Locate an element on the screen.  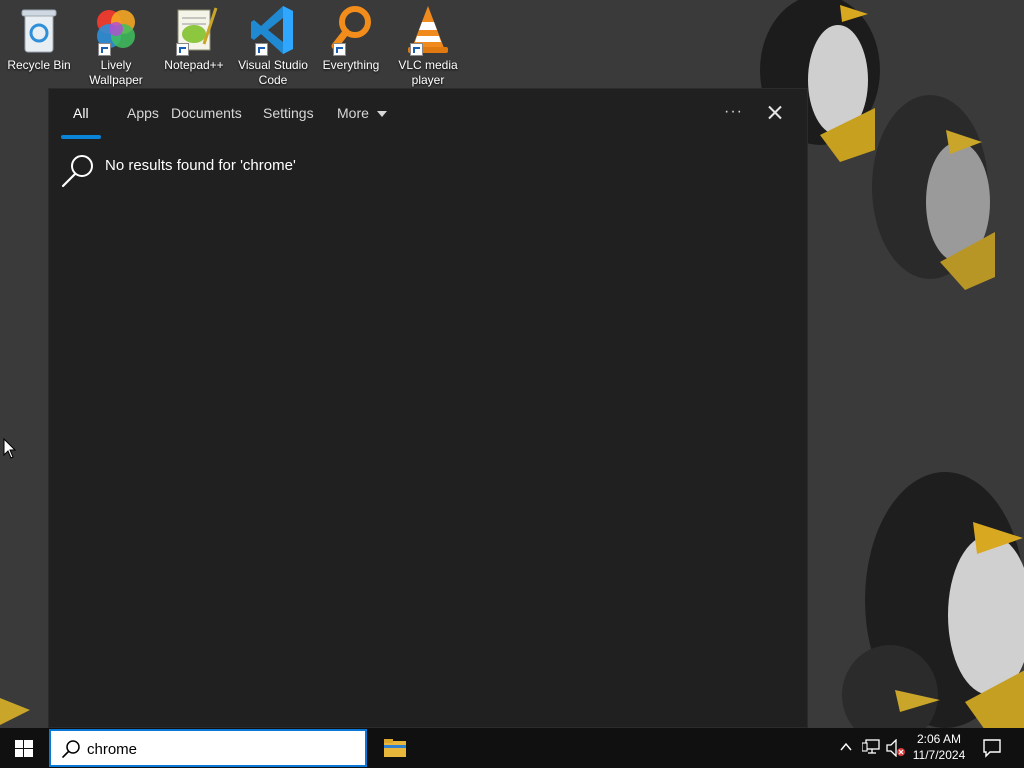
desktop-icon-label: Visual Studio Code is located at coordinates (273, 72).